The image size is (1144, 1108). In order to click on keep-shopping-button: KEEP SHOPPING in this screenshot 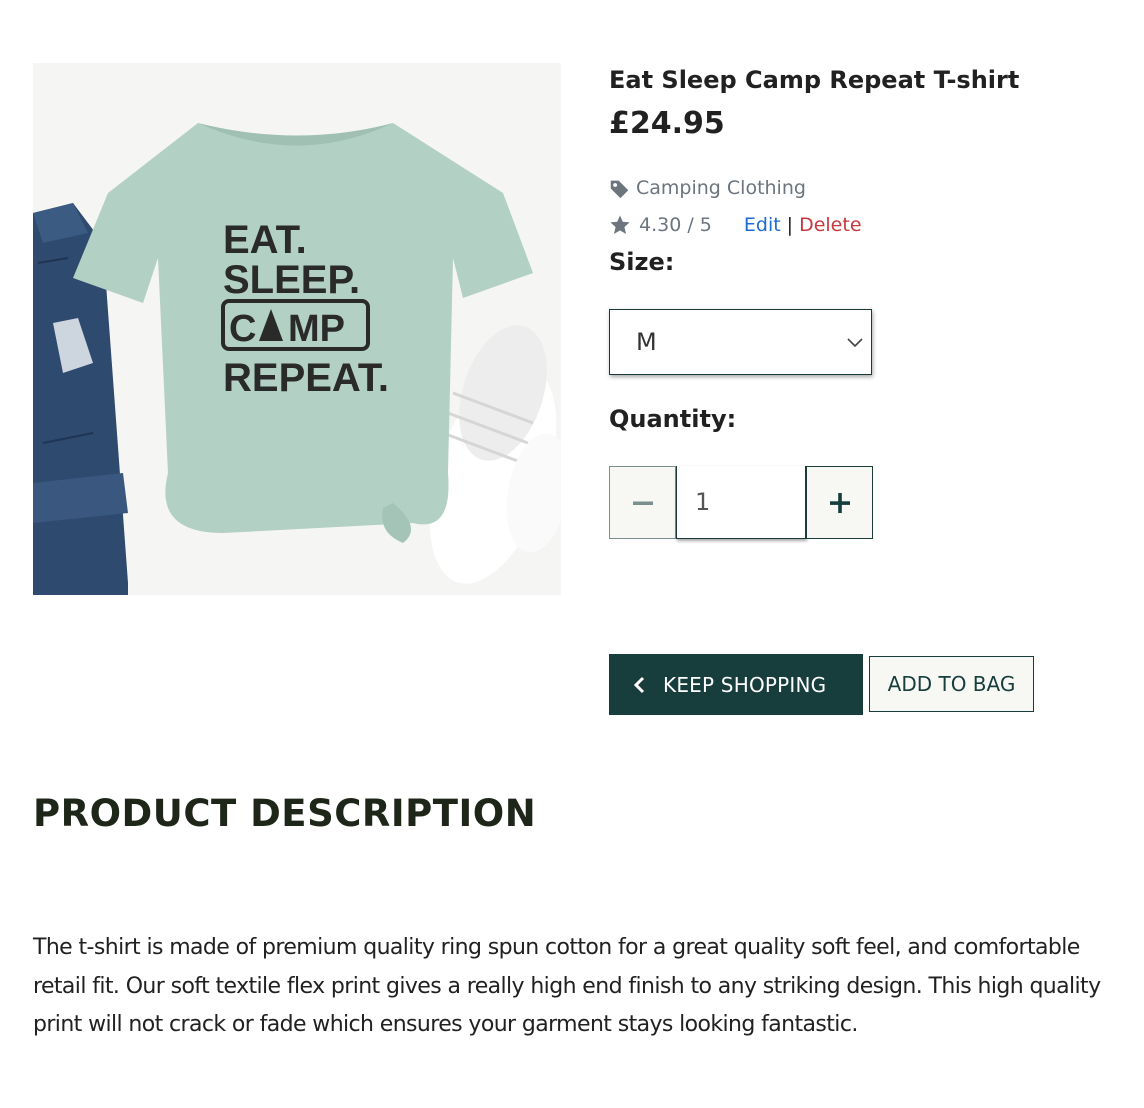, I will do `click(736, 684)`.